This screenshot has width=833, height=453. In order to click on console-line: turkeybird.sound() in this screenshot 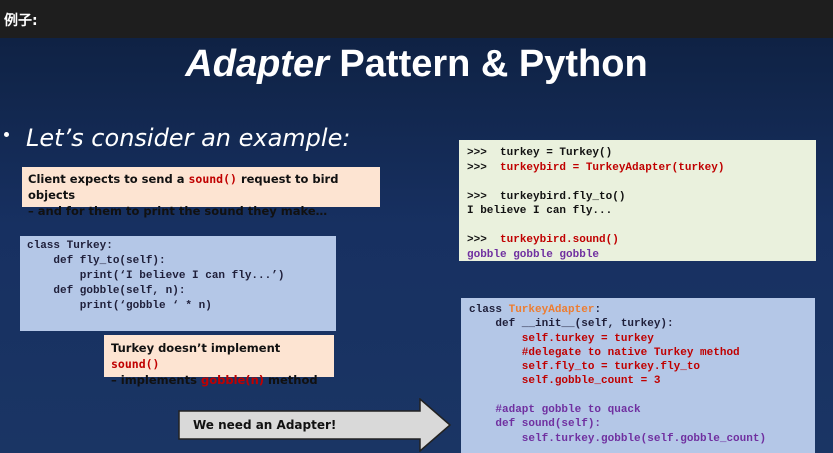, I will do `click(559, 240)`.